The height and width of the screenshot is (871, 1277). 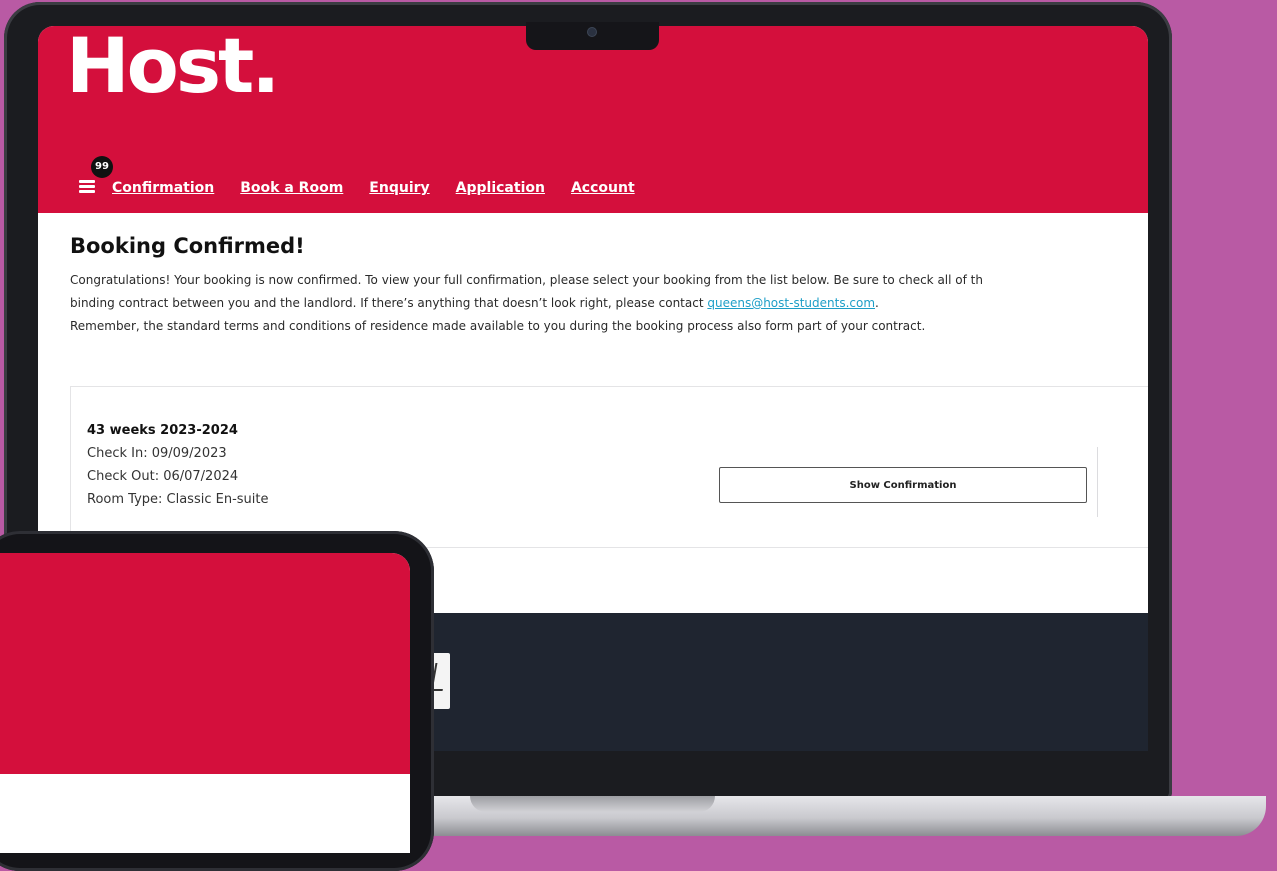 I want to click on hamburger-menu-icon, so click(x=87, y=187).